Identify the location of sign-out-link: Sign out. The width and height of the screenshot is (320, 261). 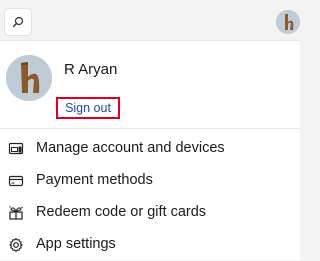
(88, 108).